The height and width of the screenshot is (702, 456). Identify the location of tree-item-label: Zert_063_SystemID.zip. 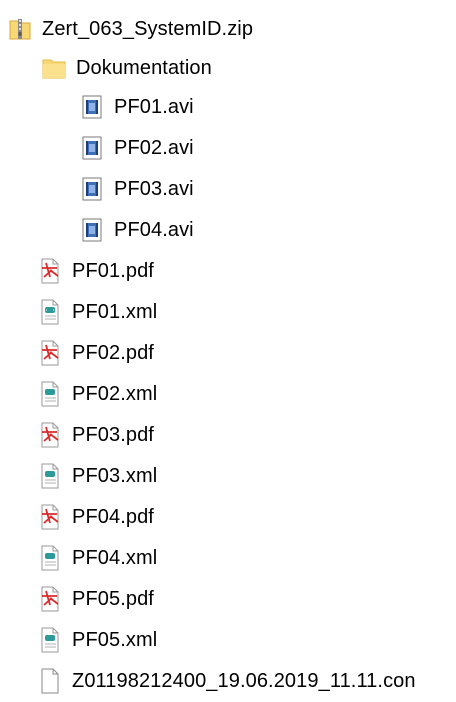
(148, 29).